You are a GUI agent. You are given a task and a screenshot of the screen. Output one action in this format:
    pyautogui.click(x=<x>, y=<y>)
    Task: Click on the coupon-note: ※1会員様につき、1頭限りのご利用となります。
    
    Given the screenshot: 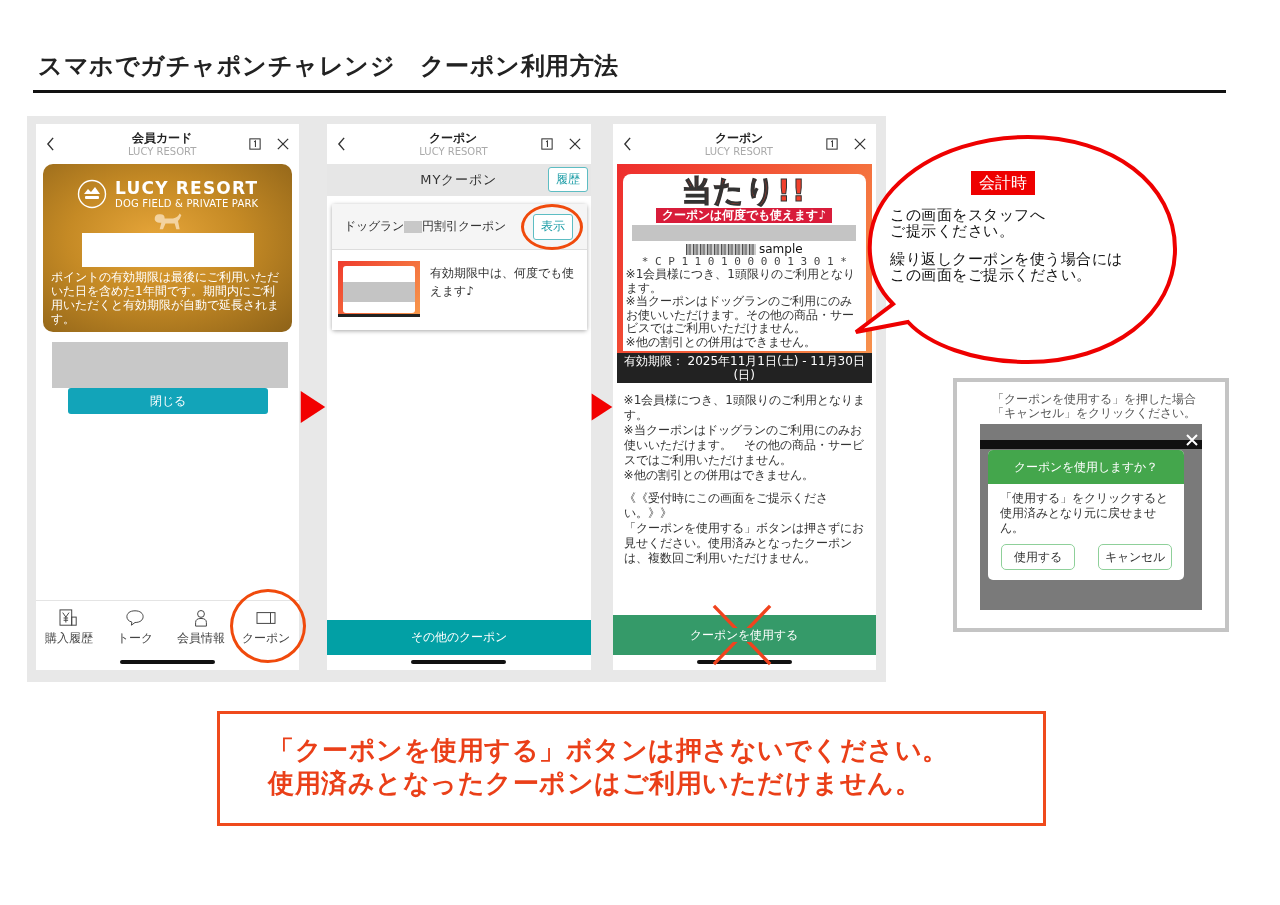 What is the action you would take?
    pyautogui.click(x=740, y=281)
    